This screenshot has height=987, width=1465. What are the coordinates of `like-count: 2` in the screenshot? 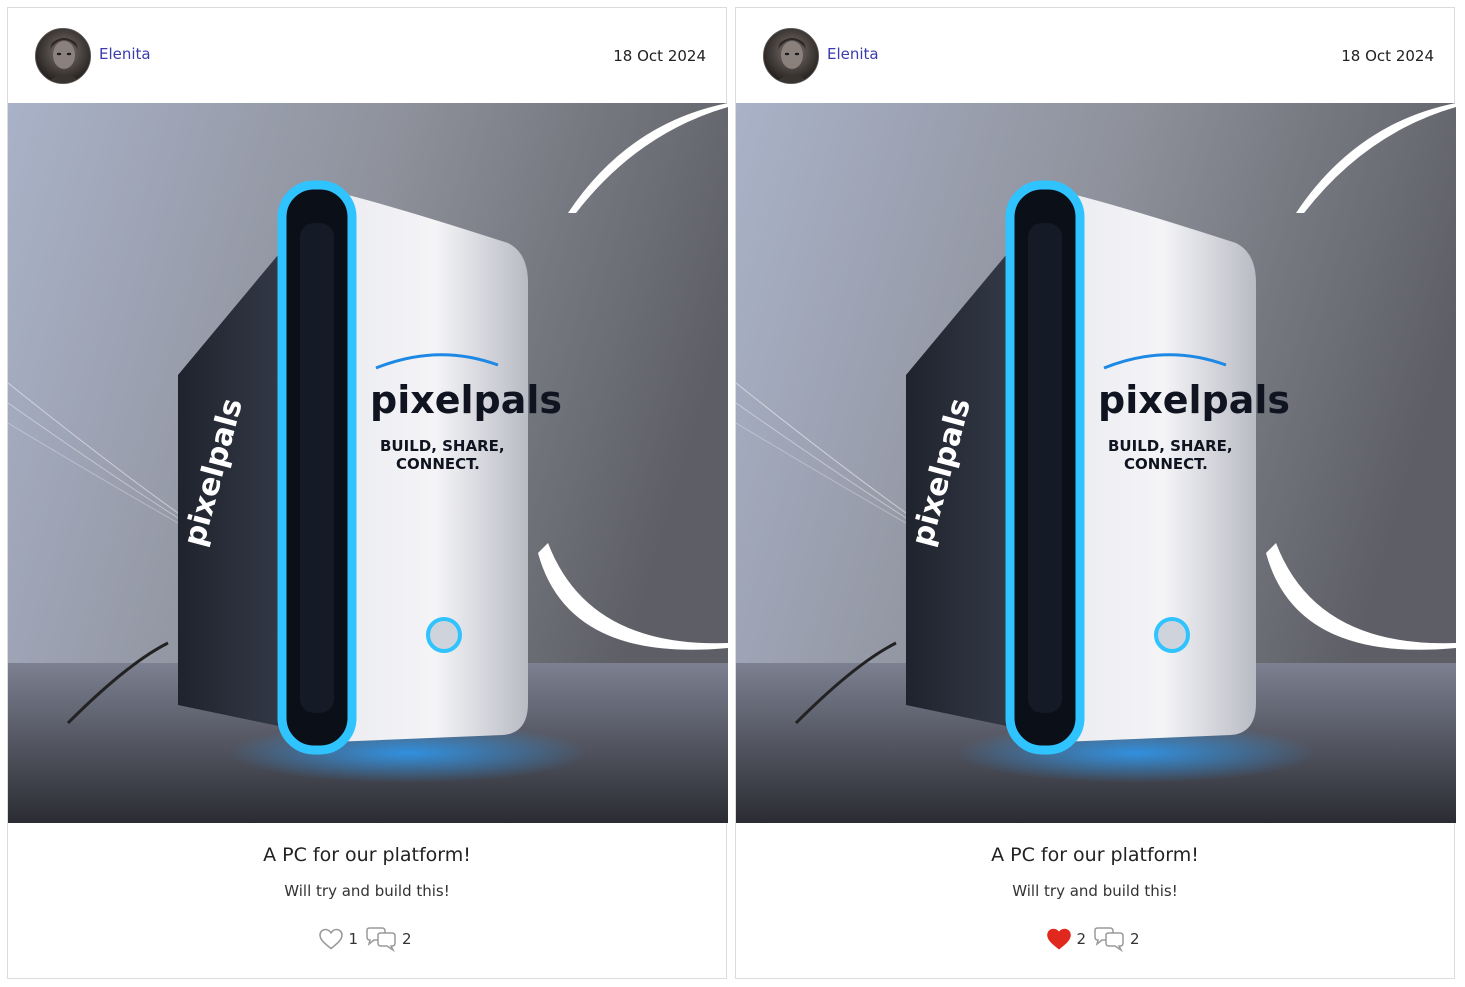 It's located at (1081, 939).